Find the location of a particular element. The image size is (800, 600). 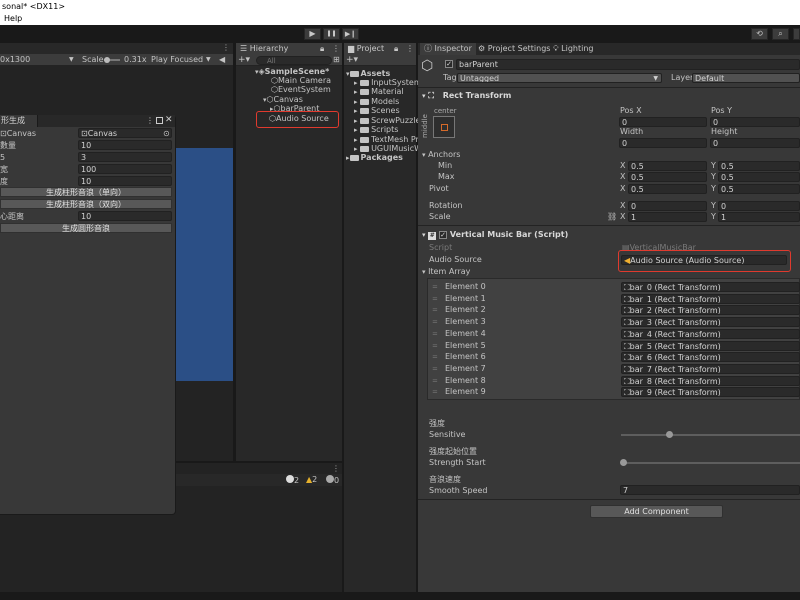

component-enabled-checkbox: ✓ is located at coordinates (443, 235).